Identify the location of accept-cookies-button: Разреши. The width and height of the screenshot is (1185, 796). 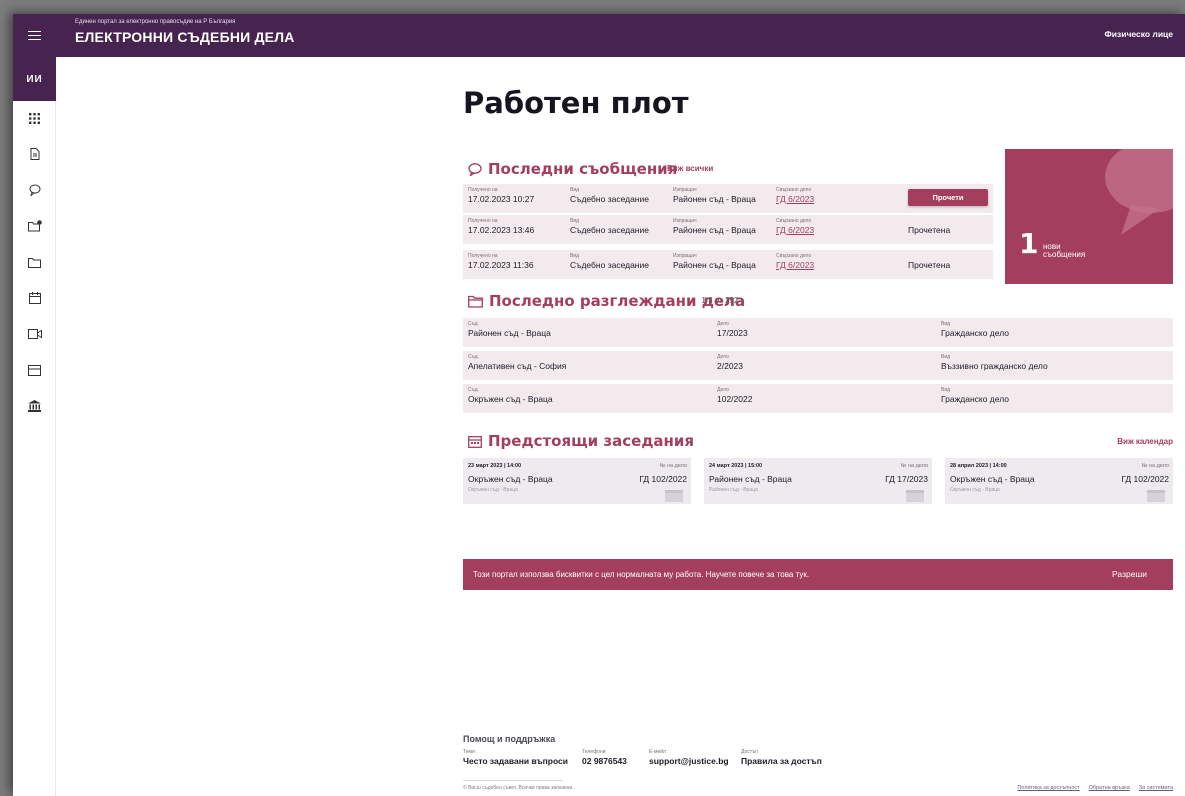
(1129, 574).